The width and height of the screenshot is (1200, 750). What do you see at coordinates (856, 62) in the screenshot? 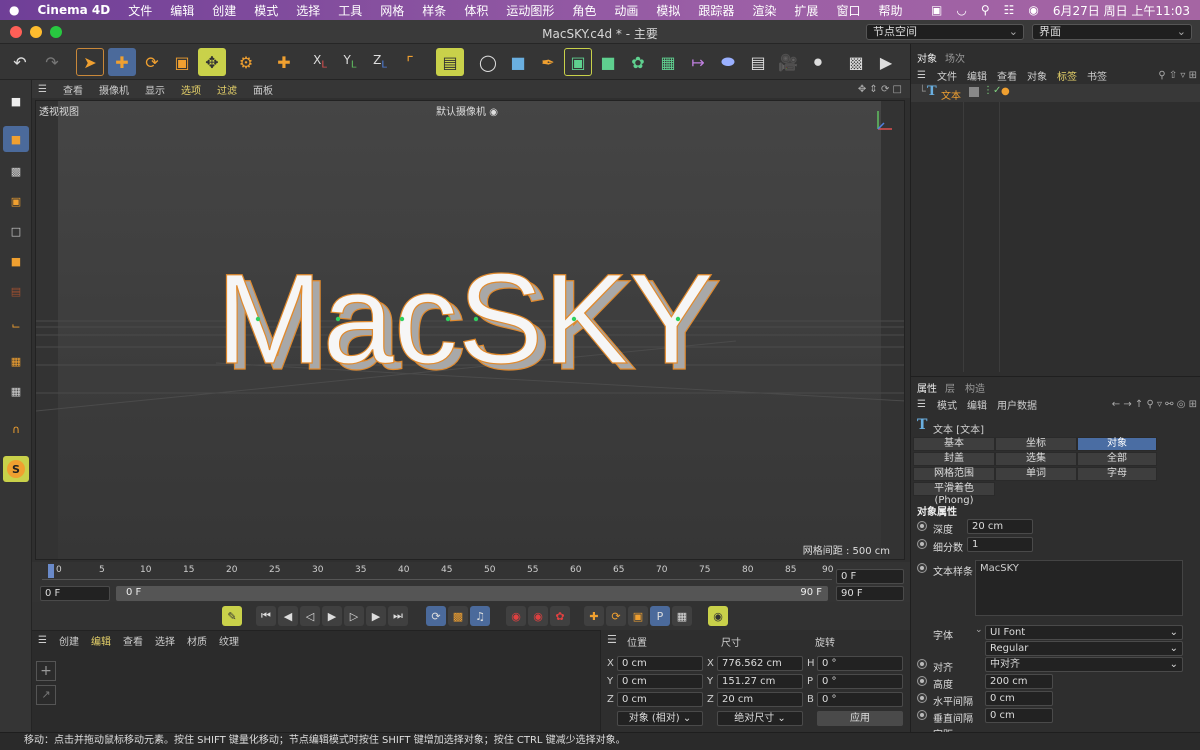
I see `render-region-button: ▩` at bounding box center [856, 62].